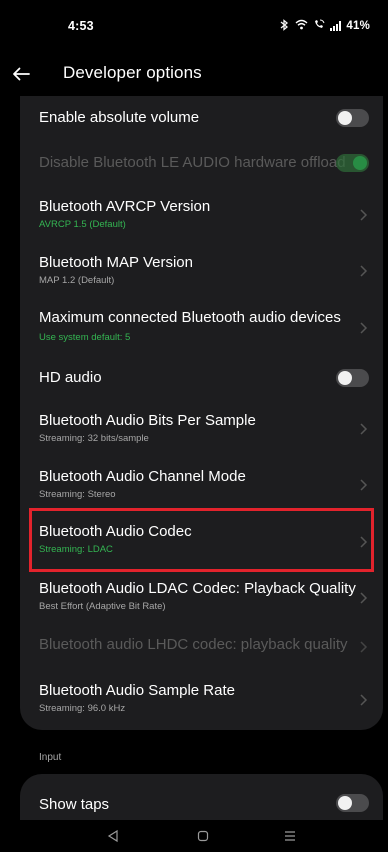  What do you see at coordinates (301, 26) in the screenshot?
I see `wifi-icon` at bounding box center [301, 26].